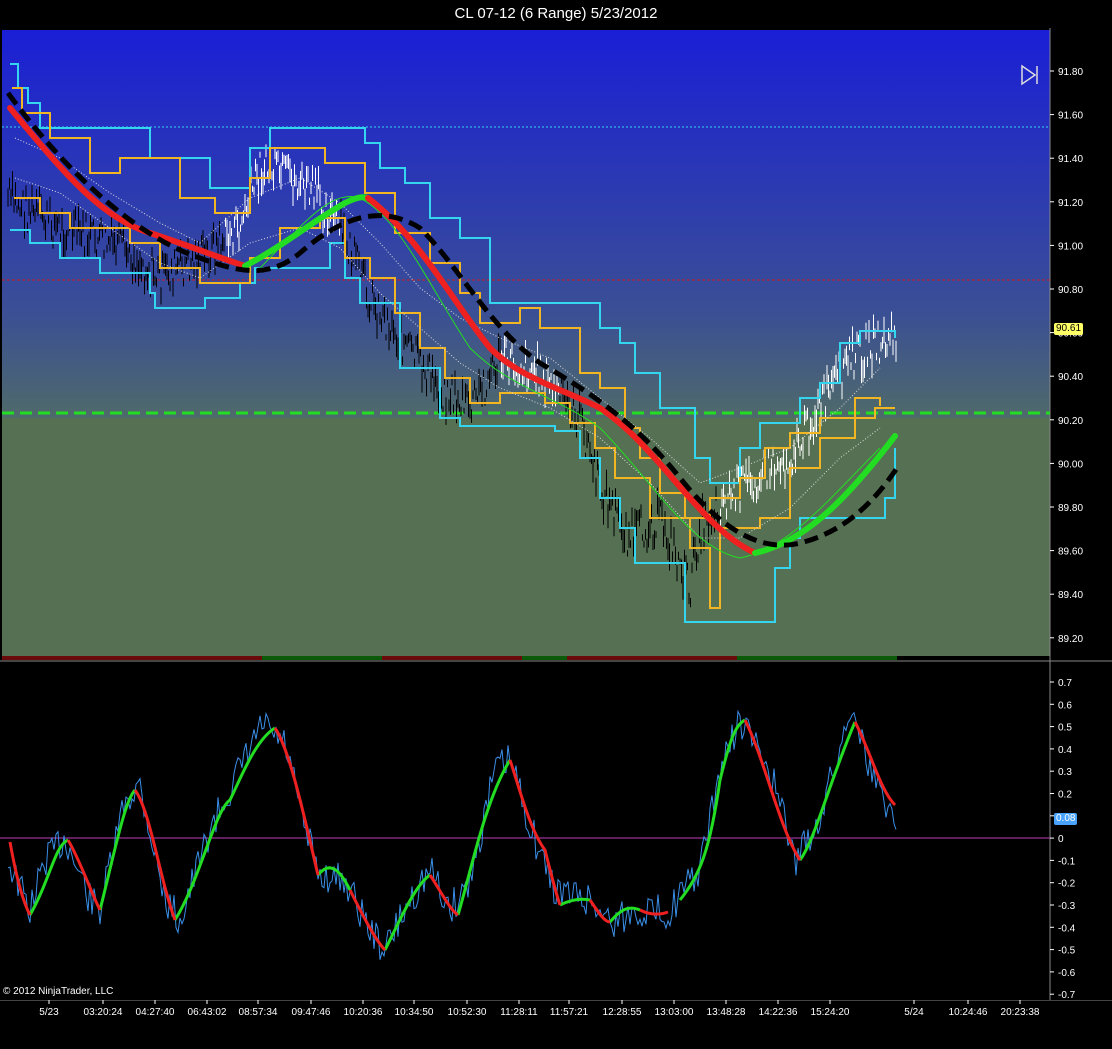  I want to click on osc-tick-label: 0, so click(1061, 839).